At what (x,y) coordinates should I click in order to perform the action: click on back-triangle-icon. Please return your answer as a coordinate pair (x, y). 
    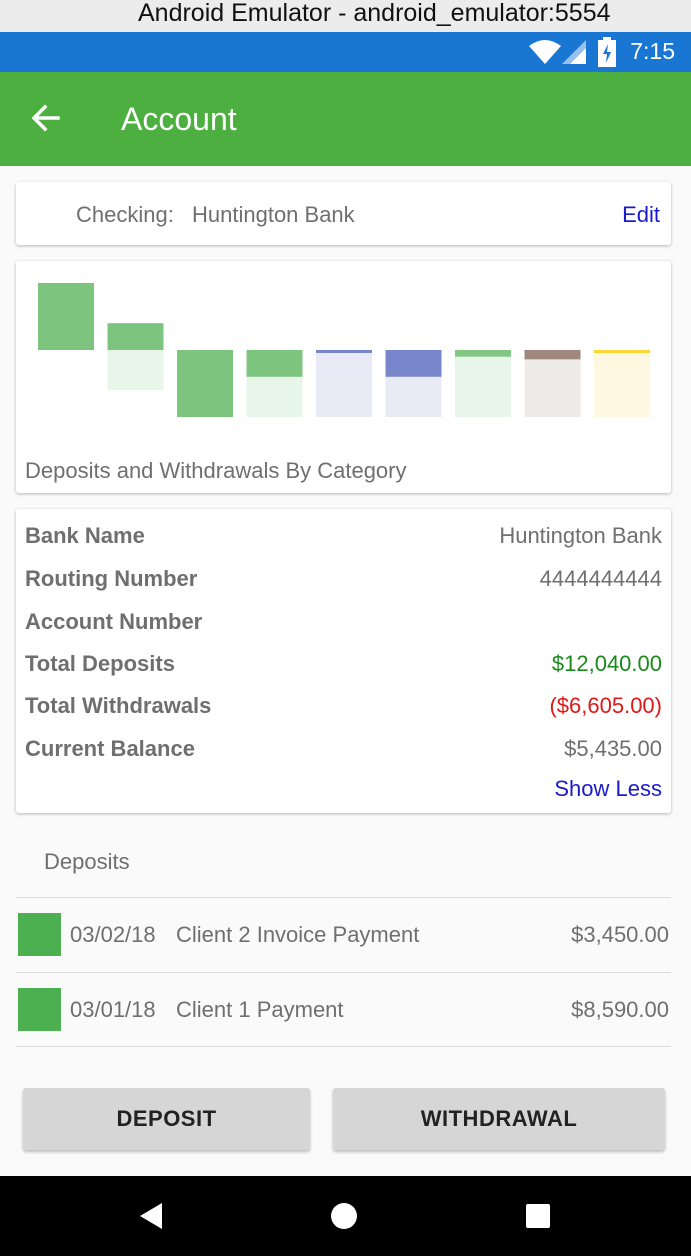
    Looking at the image, I should click on (151, 1216).